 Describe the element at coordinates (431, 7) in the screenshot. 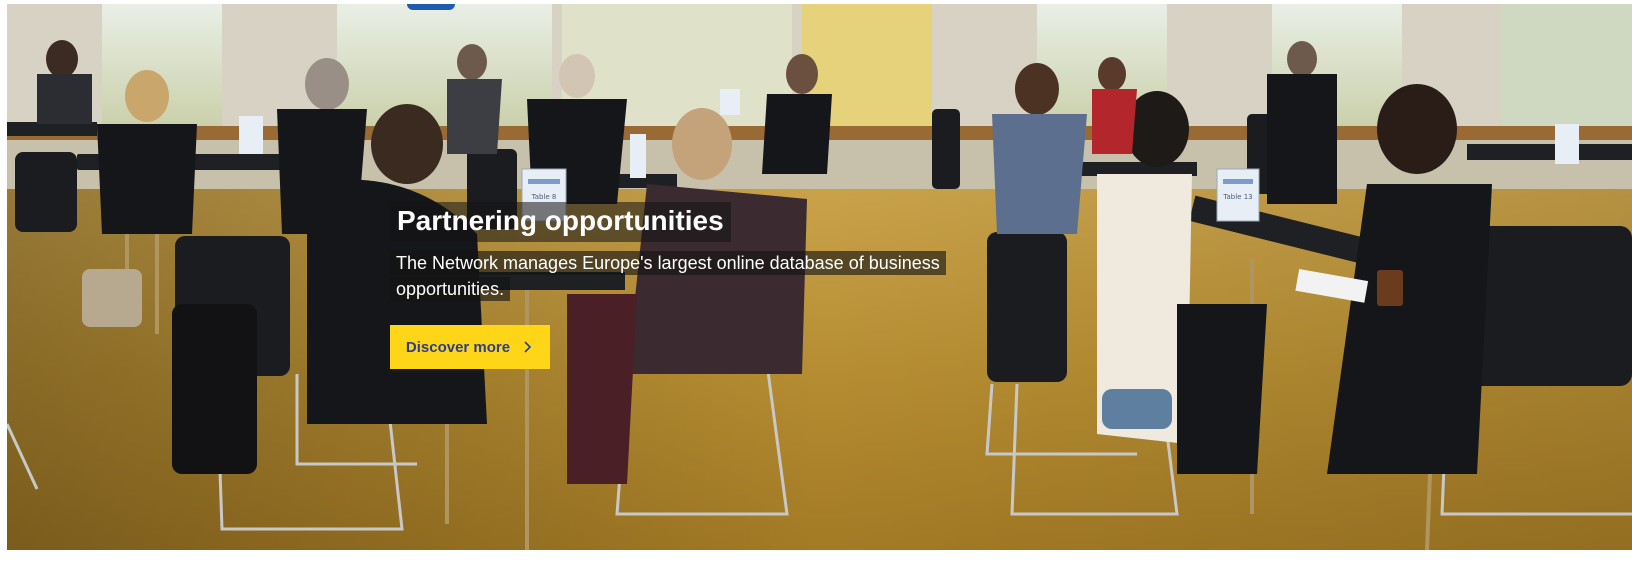

I see `site-logo-tab` at that location.